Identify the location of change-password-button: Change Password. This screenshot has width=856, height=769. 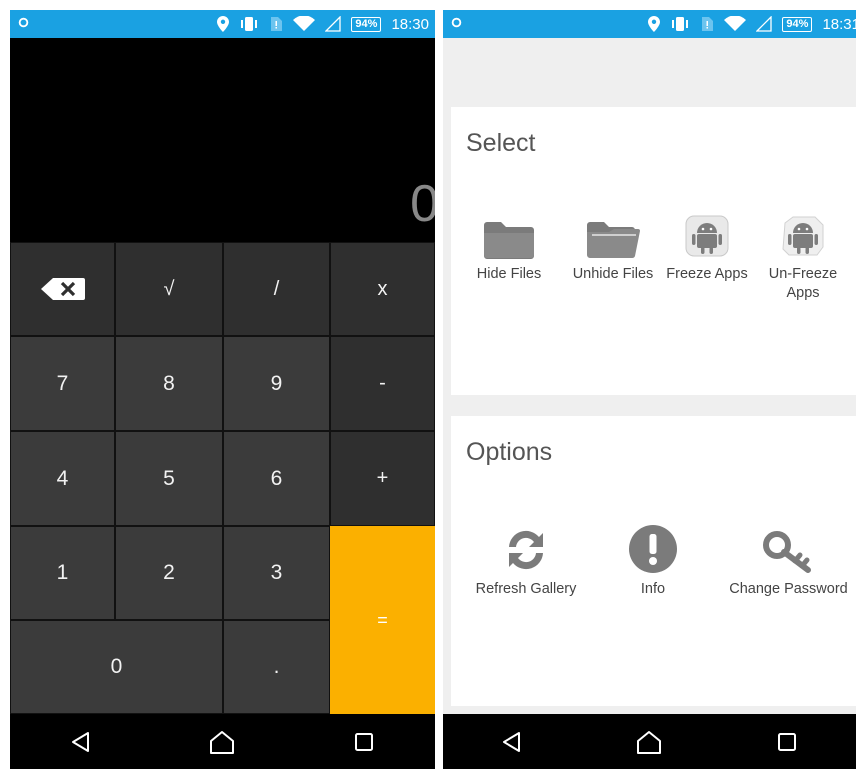
(788, 561).